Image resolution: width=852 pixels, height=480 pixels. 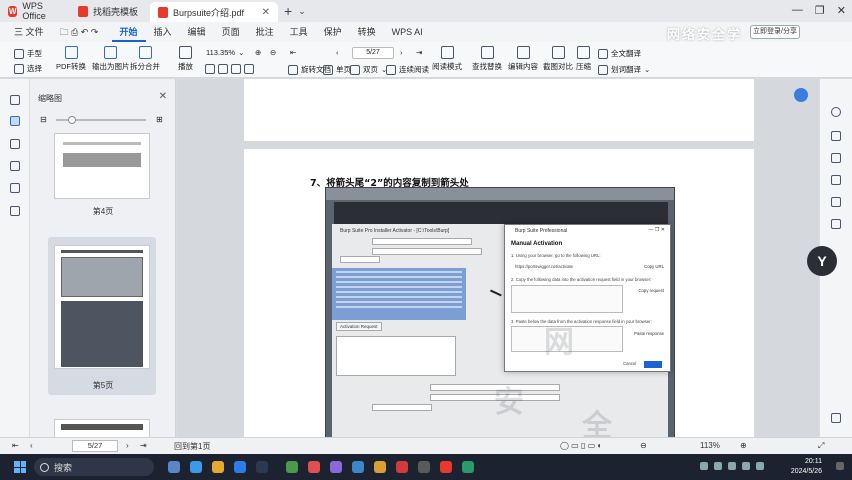 What do you see at coordinates (337, 52) in the screenshot?
I see `prev-page-button: ‹` at bounding box center [337, 52].